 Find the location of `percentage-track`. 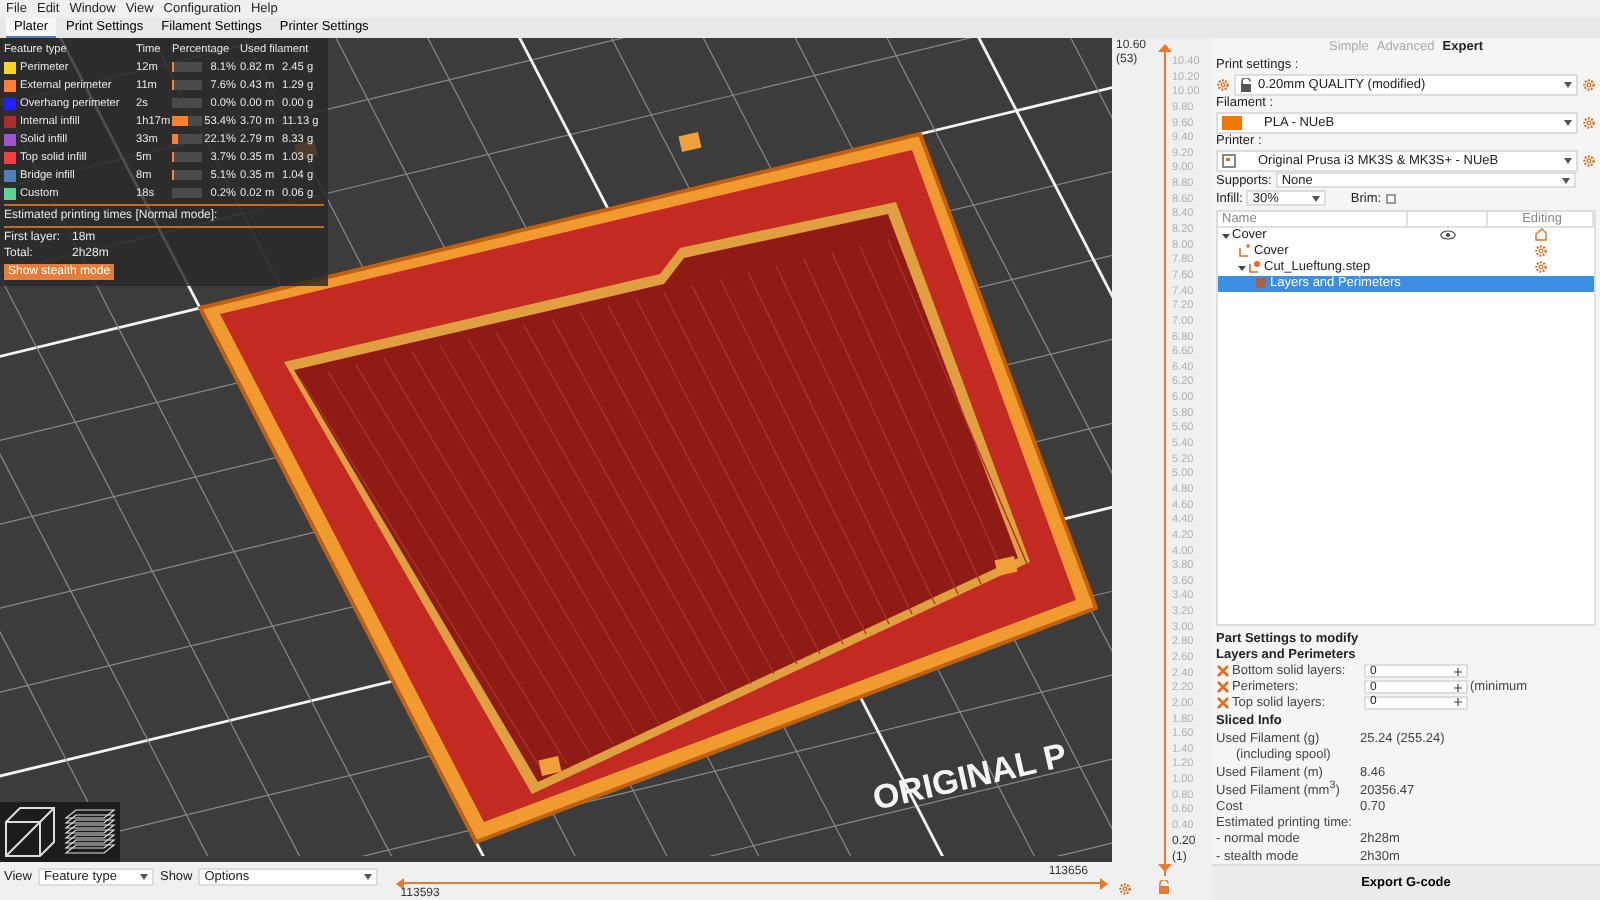

percentage-track is located at coordinates (187, 103).